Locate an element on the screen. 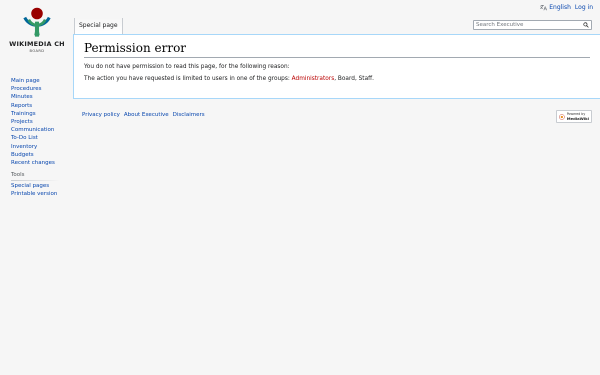  tab-label: Special page is located at coordinates (98, 25).